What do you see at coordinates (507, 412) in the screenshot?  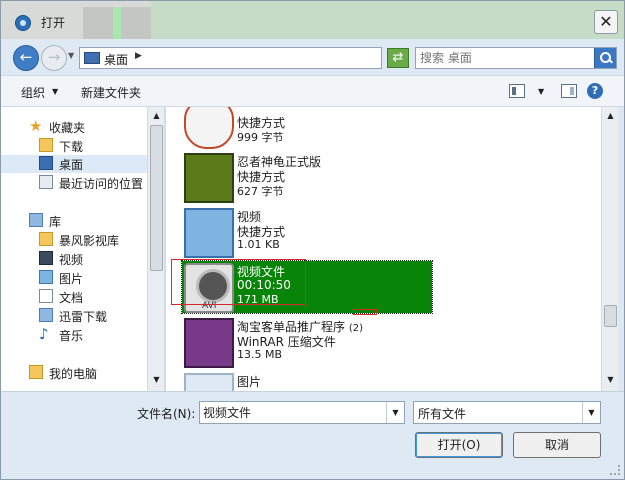 I see `filetype-select: 所有文件 ▼` at bounding box center [507, 412].